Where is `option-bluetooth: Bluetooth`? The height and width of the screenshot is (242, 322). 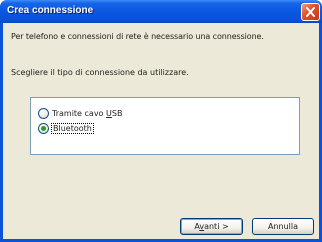 option-bluetooth: Bluetooth is located at coordinates (66, 128).